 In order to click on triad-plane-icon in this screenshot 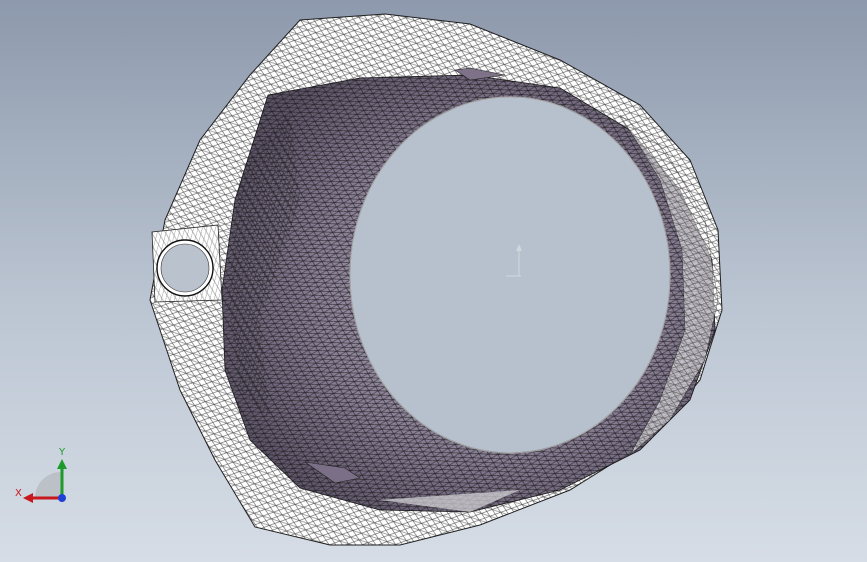, I will do `click(48, 485)`.